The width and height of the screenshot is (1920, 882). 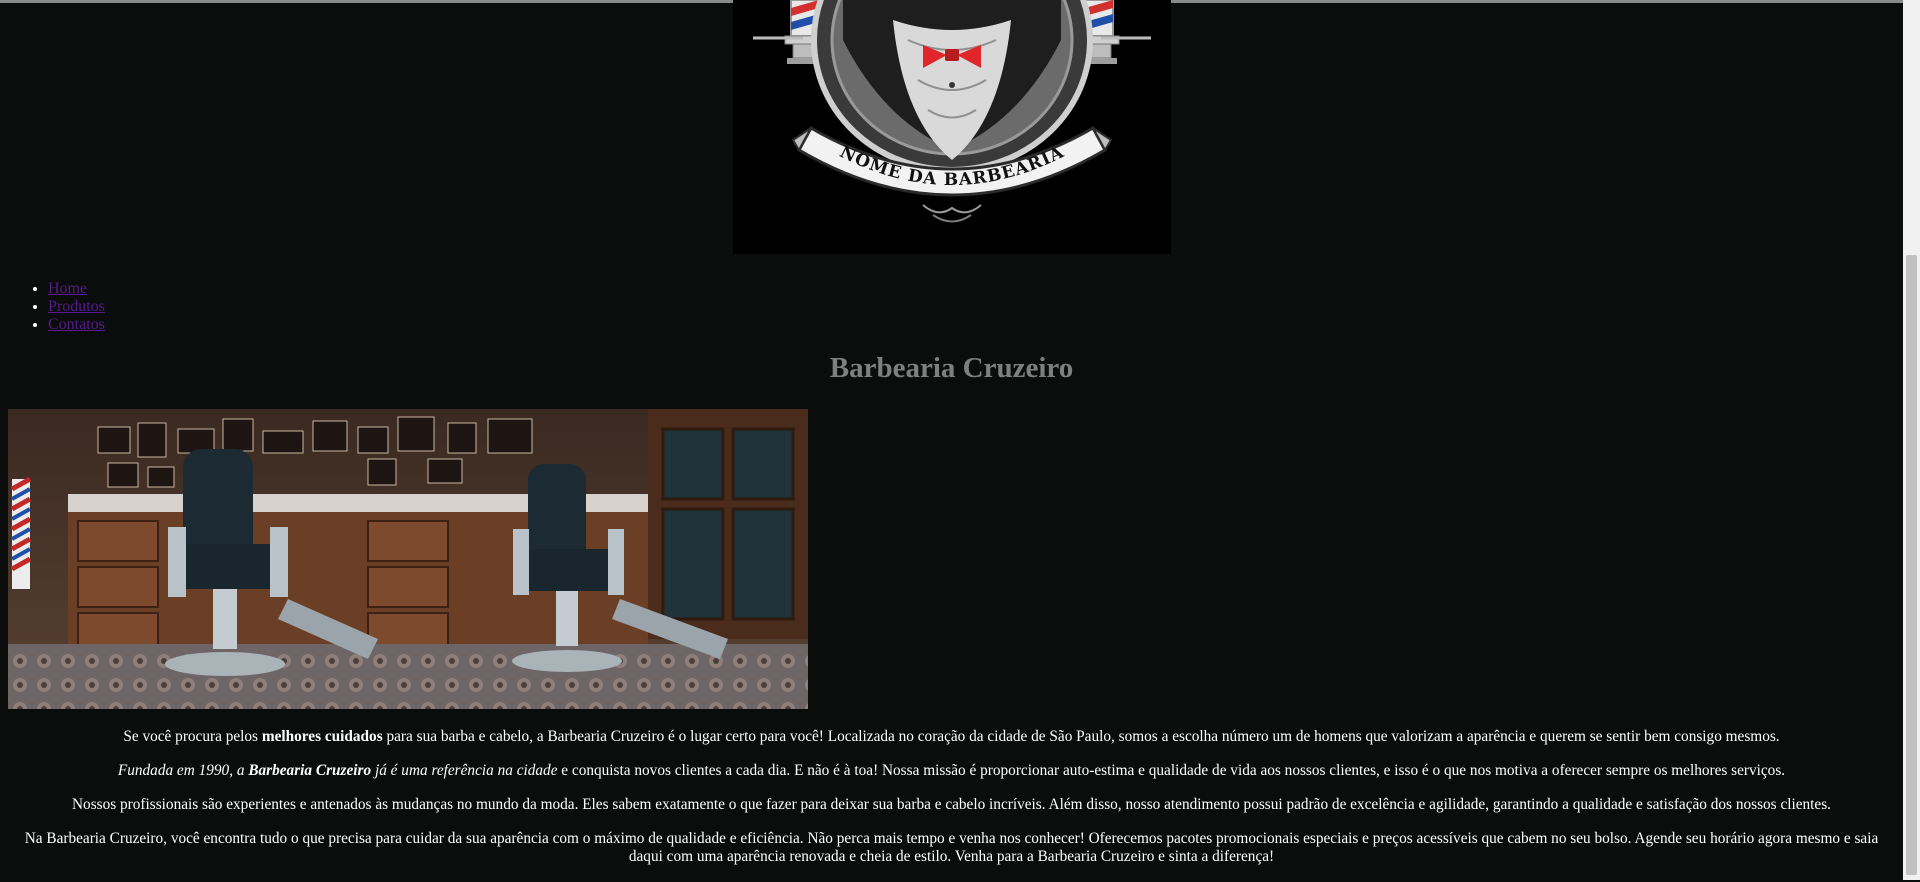 I want to click on nav-item-home: Home, so click(x=76, y=289).